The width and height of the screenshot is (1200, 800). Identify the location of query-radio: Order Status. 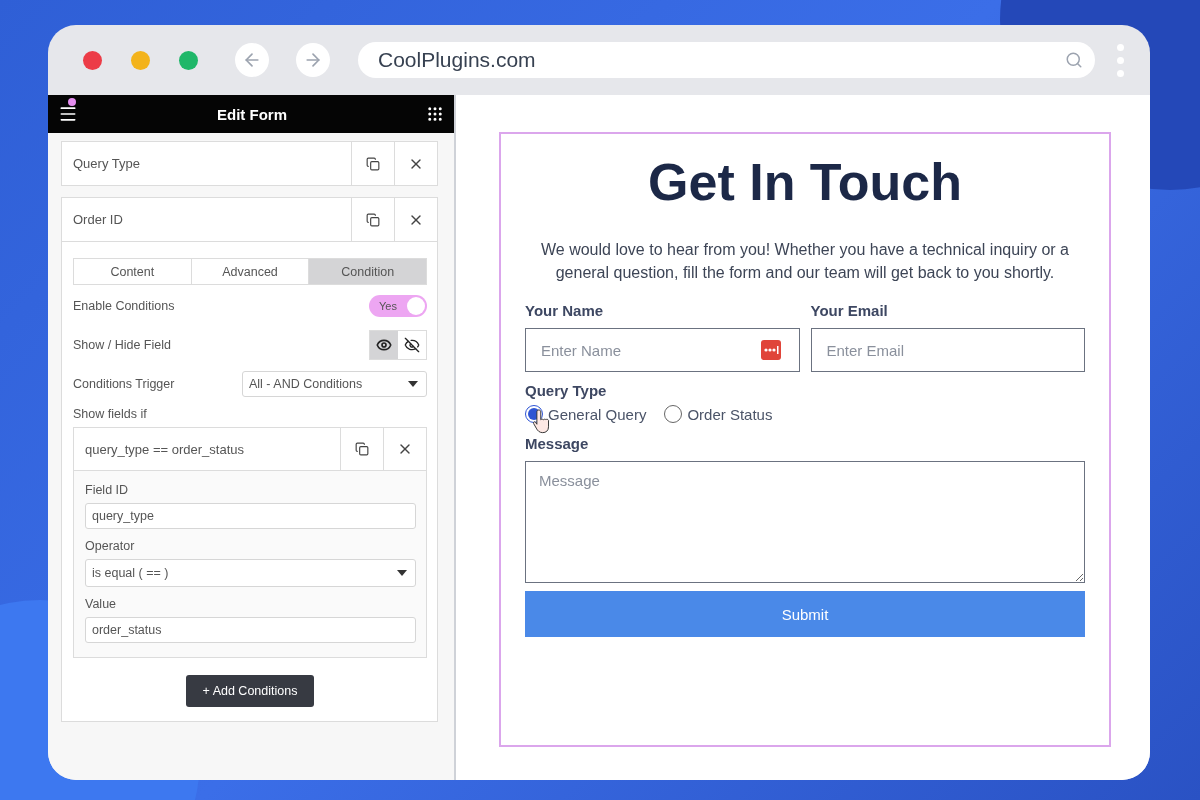
(718, 414).